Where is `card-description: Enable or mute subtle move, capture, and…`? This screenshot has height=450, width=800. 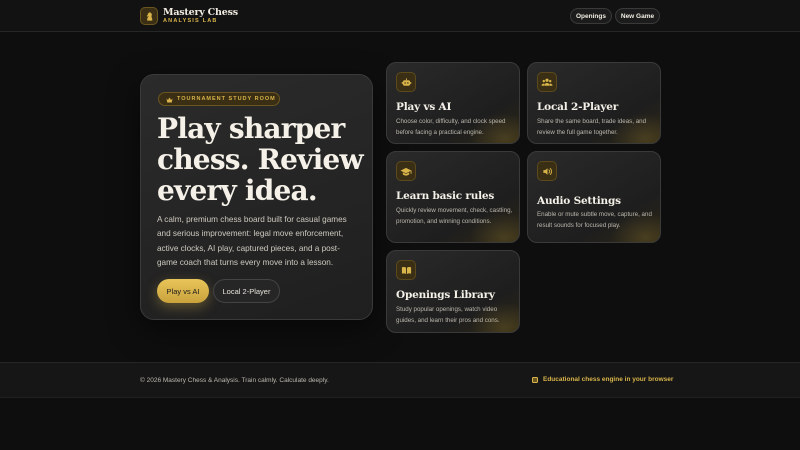 card-description: Enable or mute subtle move, capture, and… is located at coordinates (594, 220).